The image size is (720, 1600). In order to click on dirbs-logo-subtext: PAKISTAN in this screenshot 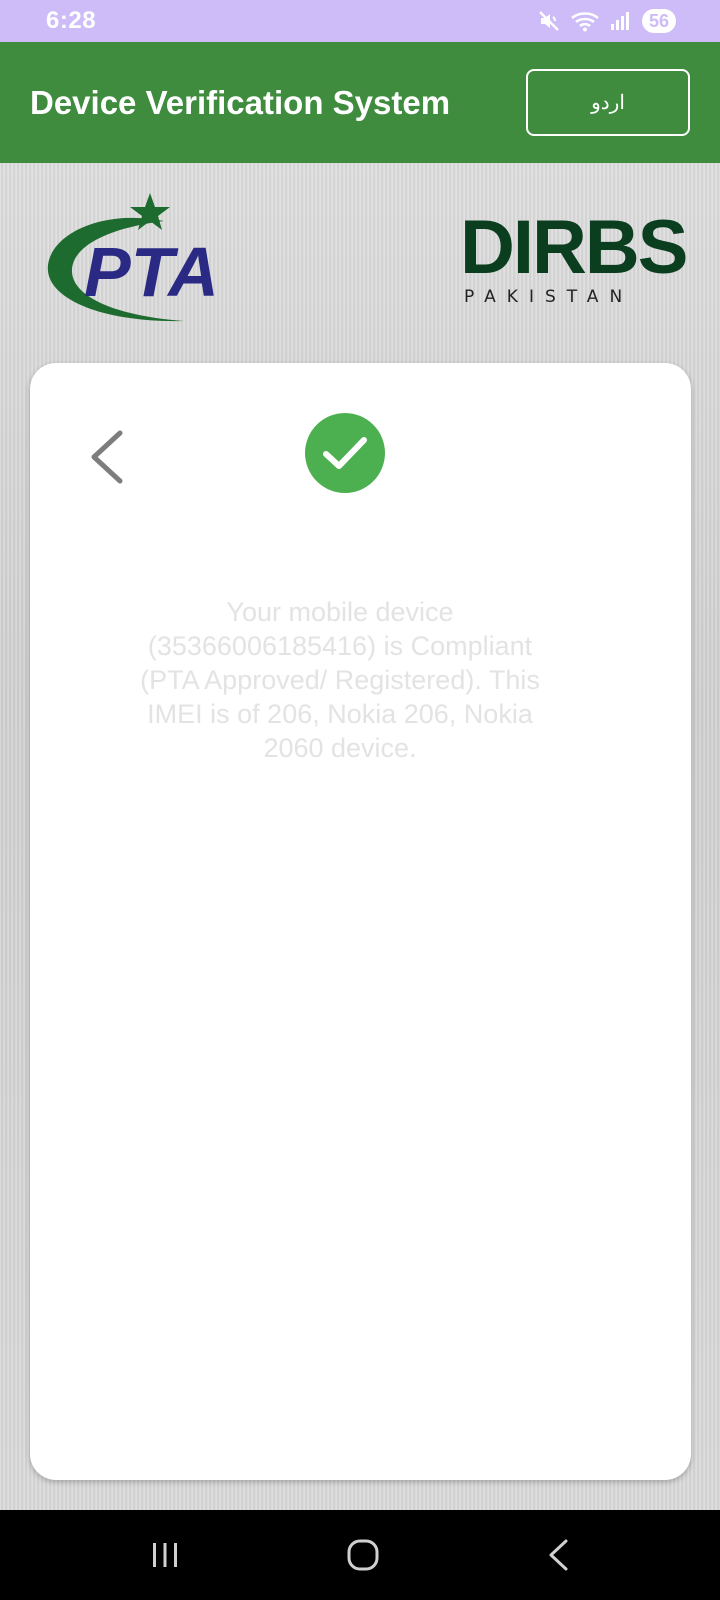, I will do `click(549, 297)`.